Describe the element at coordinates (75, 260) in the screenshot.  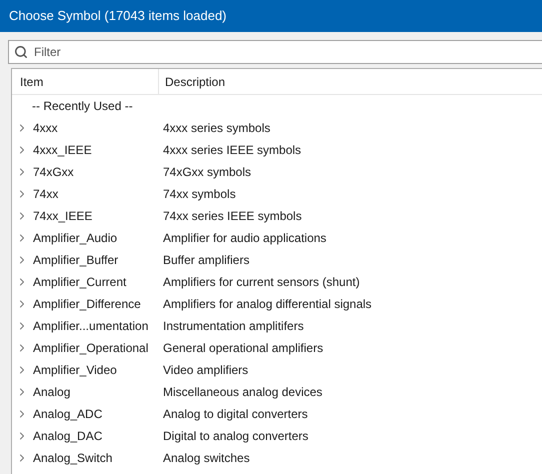
I see `library-name: Amplifier_Buffer` at that location.